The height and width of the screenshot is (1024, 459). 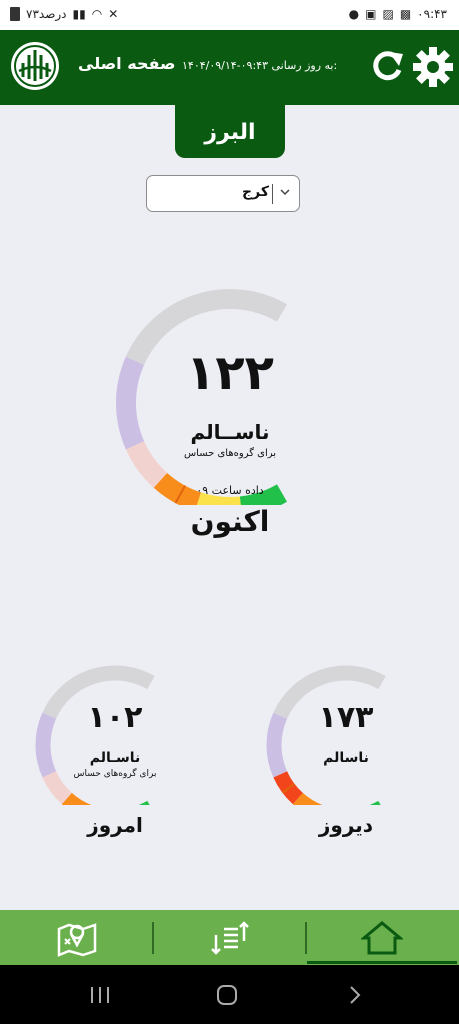 I want to click on today-aqi-sub: برای گروه‌های حساس, so click(x=115, y=774).